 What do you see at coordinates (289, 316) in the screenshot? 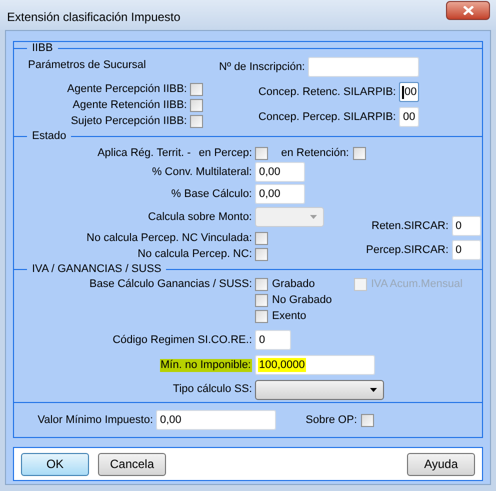
I see `checkbox-label: Exento` at bounding box center [289, 316].